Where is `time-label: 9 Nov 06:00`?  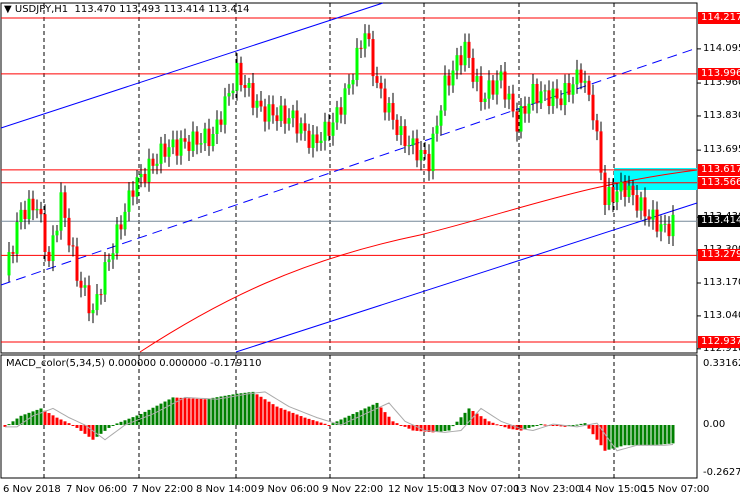
time-label: 9 Nov 06:00 is located at coordinates (289, 489).